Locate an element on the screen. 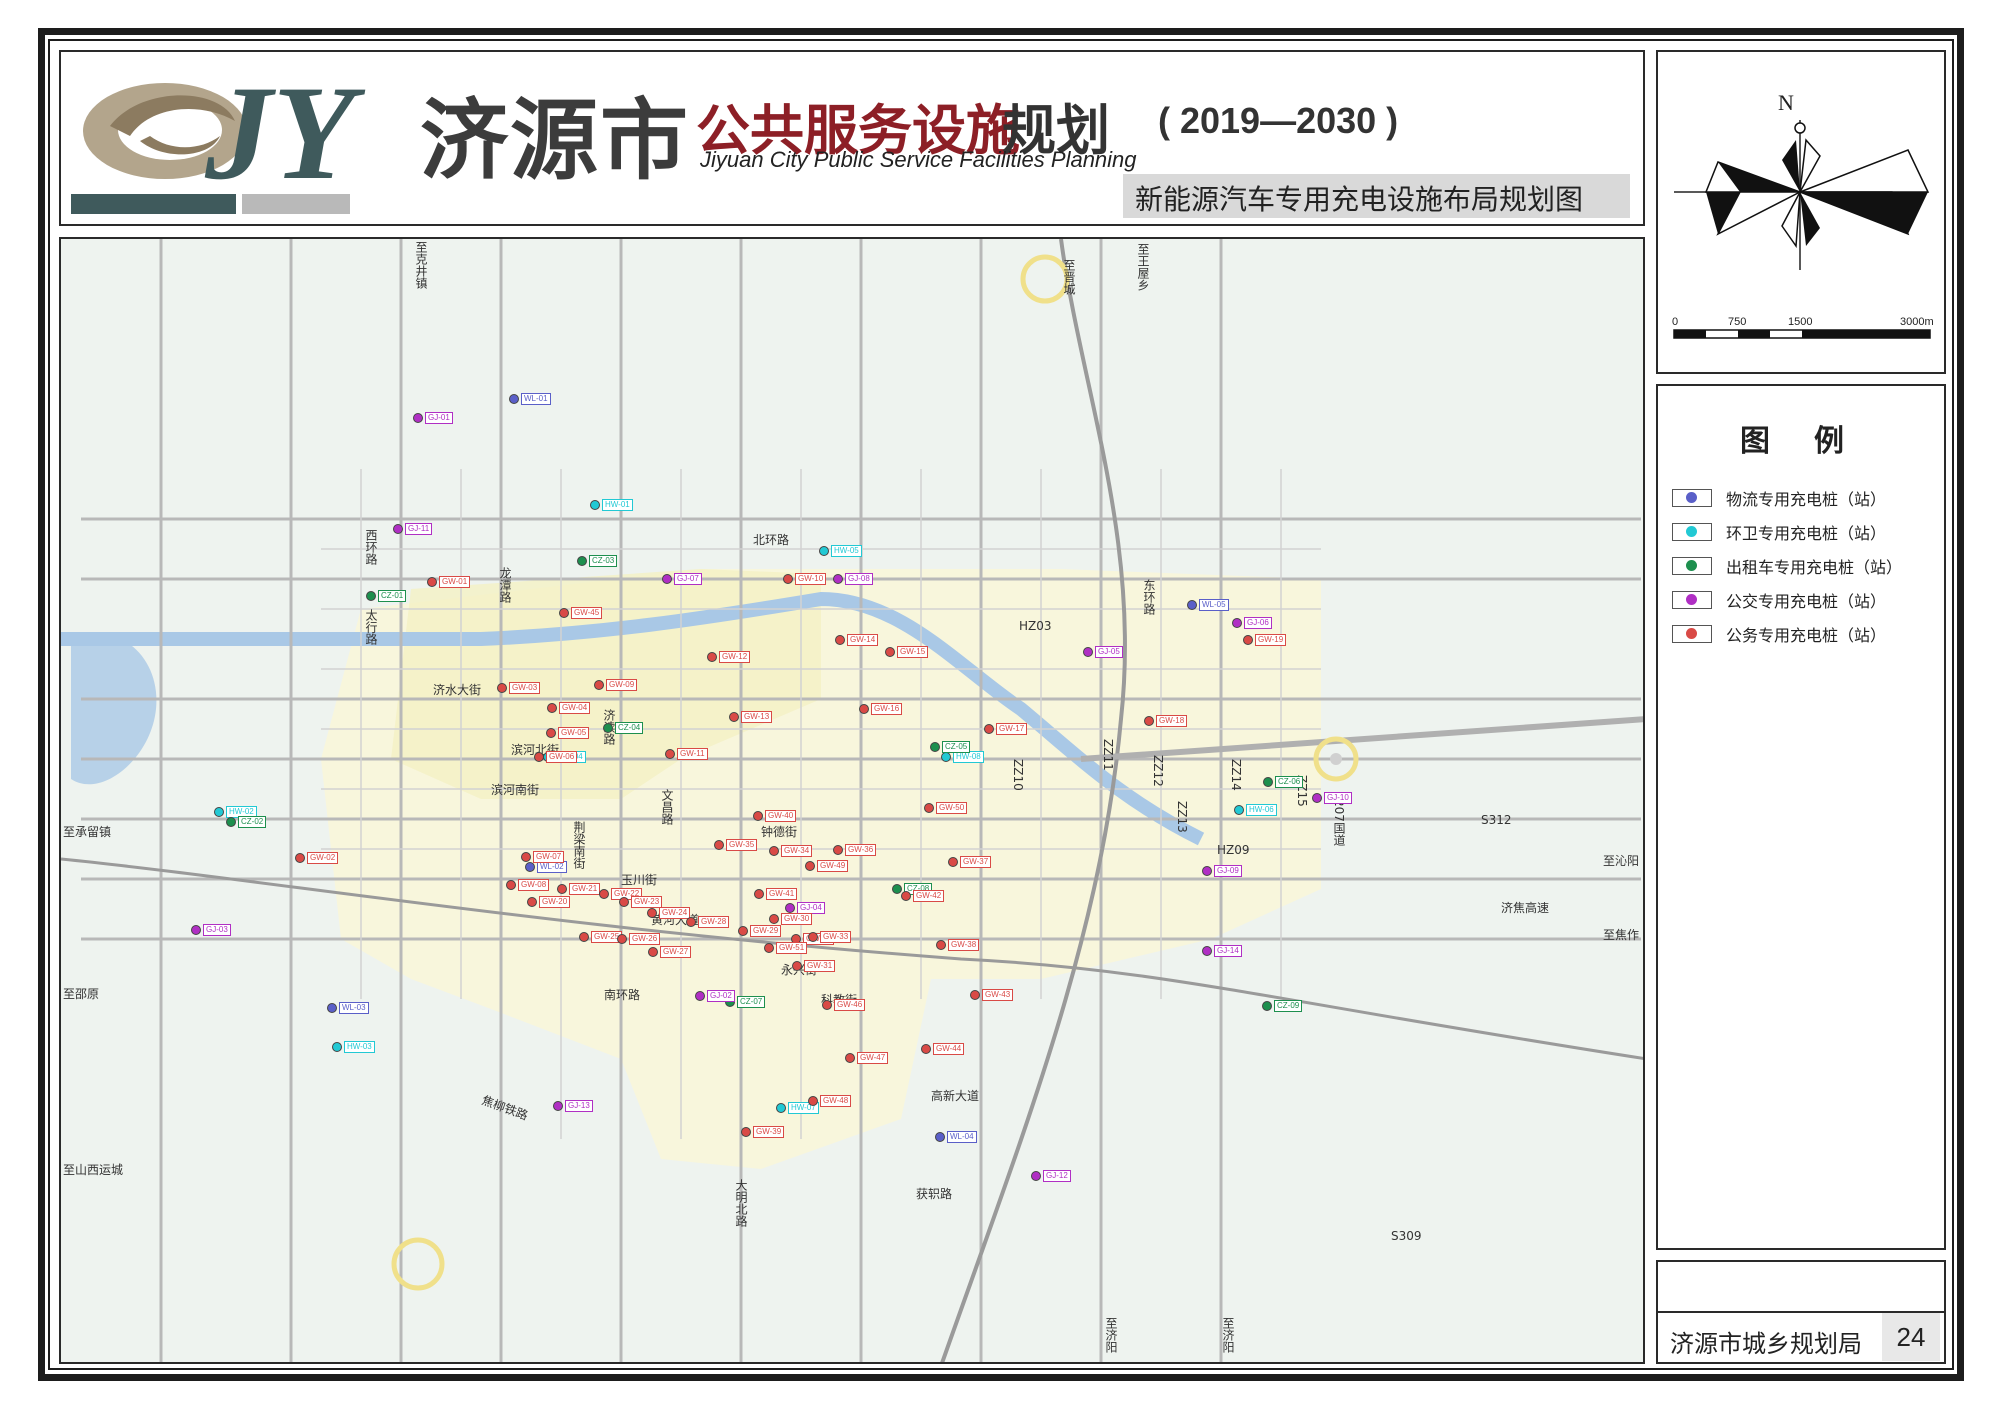 The image size is (2000, 1414). official-station-label: GW-50 is located at coordinates (952, 808).